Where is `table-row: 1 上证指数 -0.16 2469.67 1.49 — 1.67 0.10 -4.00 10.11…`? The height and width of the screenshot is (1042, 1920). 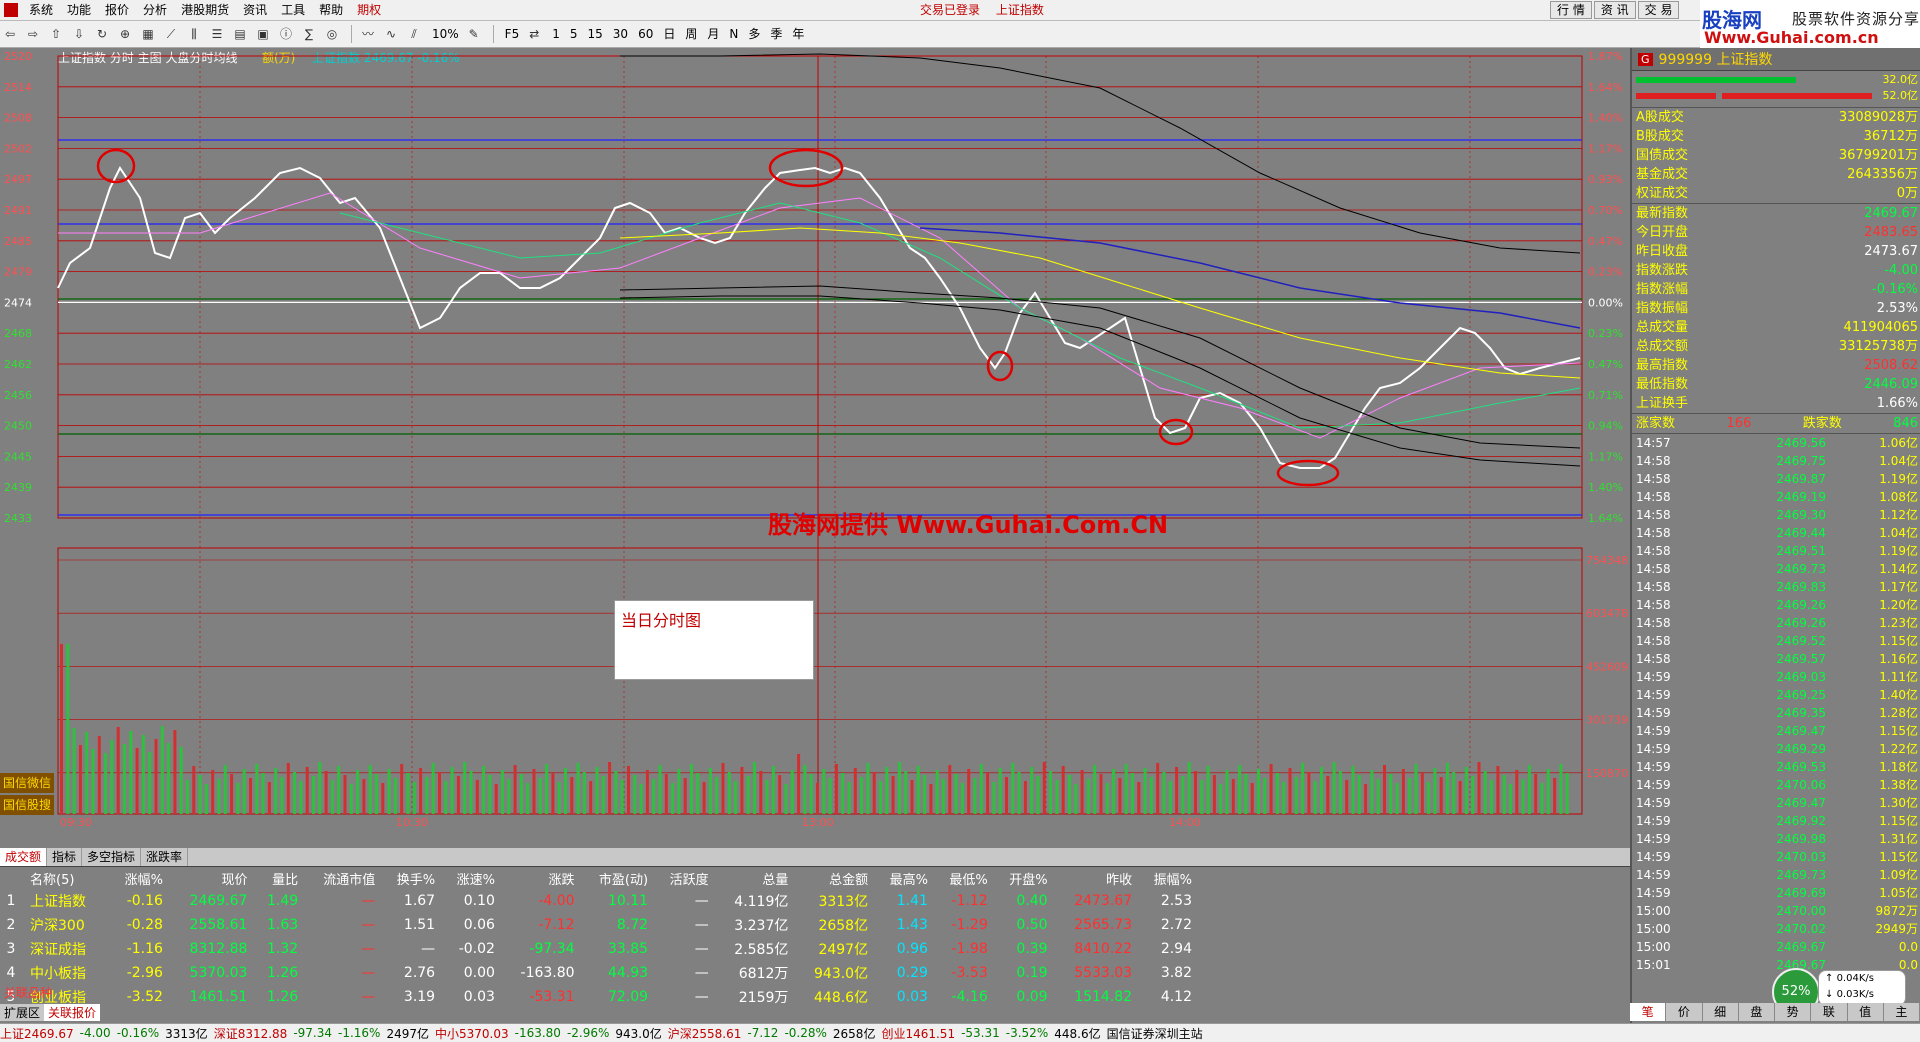
table-row: 1 上证指数 -0.16 2469.67 1.49 — 1.67 0.10 -4.00 10.11… is located at coordinates (600, 901).